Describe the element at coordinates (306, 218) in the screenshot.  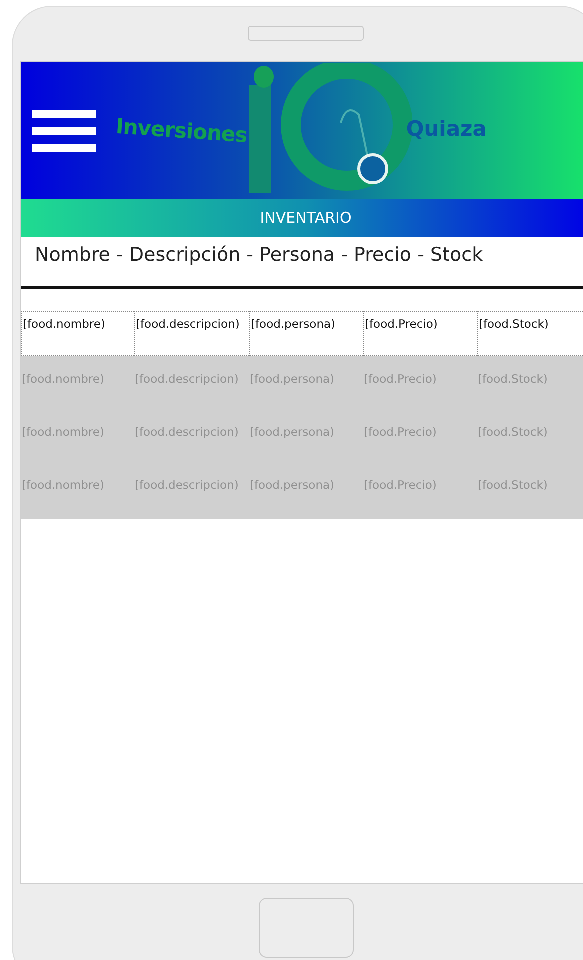
I see `page-title: INVENTARIO` at that location.